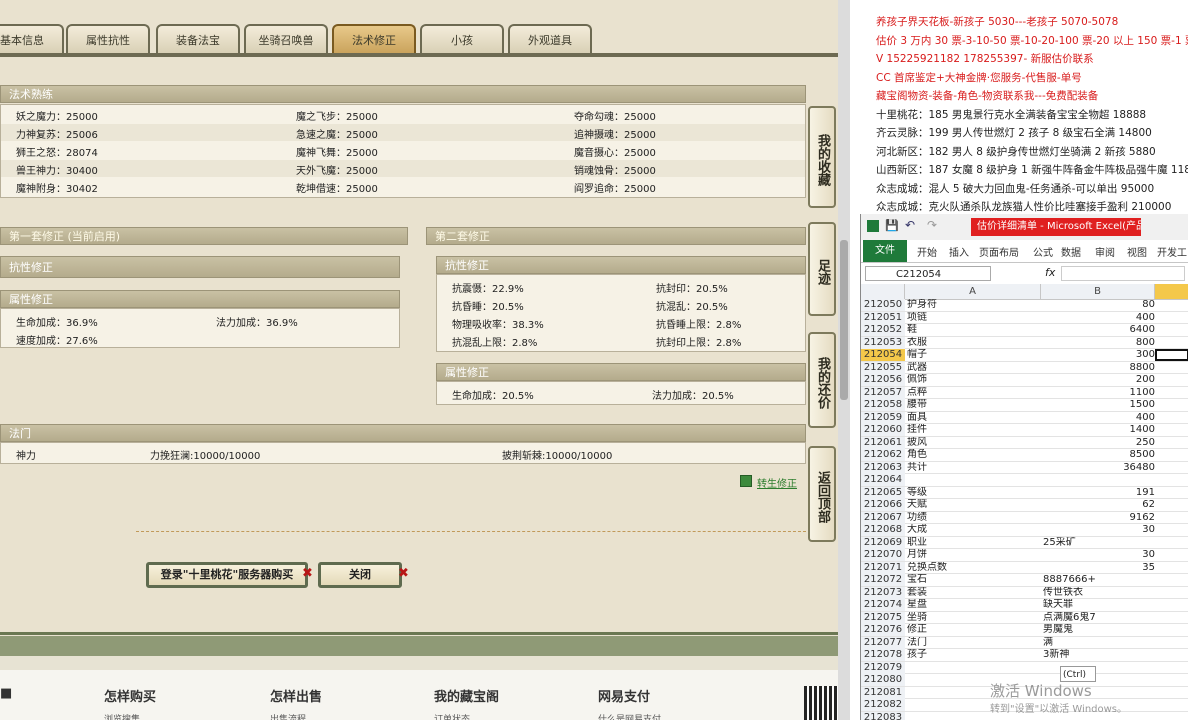 This screenshot has height=720, width=1188. Describe the element at coordinates (286, 39) in the screenshot. I see `tab-4: 坐骑召唤兽` at that location.